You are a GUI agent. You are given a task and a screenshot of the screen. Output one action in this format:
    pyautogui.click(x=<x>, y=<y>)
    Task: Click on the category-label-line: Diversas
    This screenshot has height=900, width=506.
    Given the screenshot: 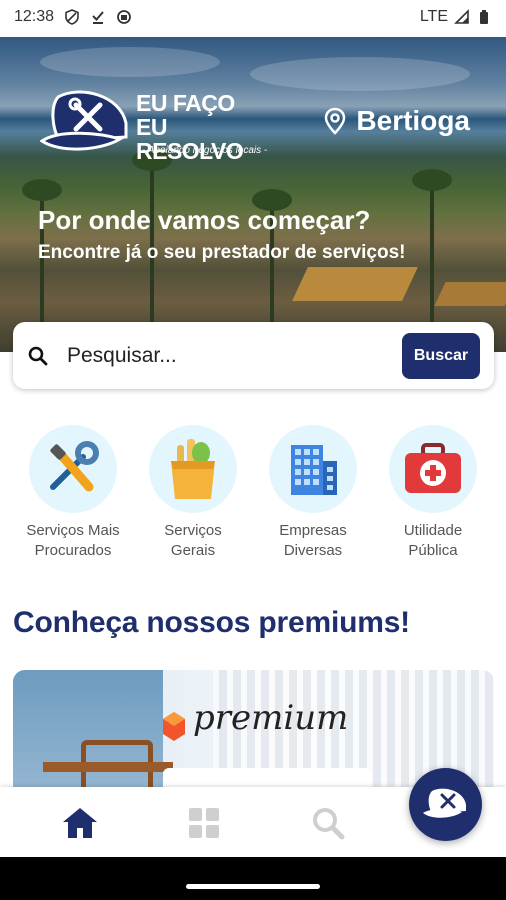 What is the action you would take?
    pyautogui.click(x=313, y=550)
    